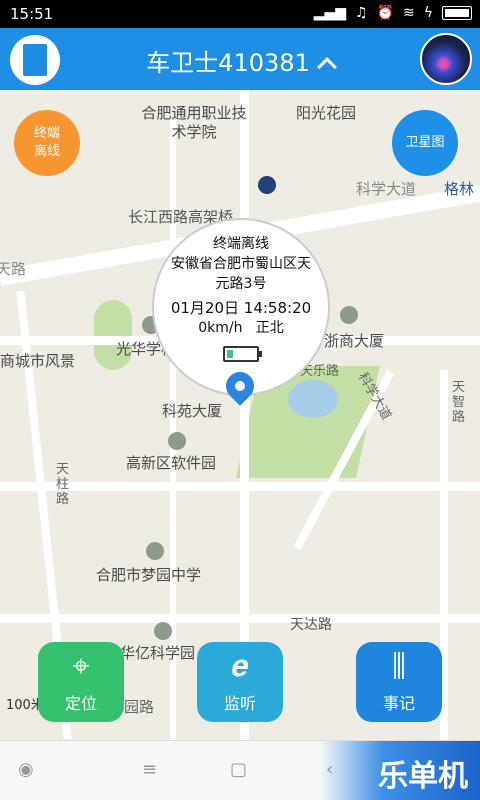 The image size is (480, 800). What do you see at coordinates (113, 335) in the screenshot?
I see `park-area` at bounding box center [113, 335].